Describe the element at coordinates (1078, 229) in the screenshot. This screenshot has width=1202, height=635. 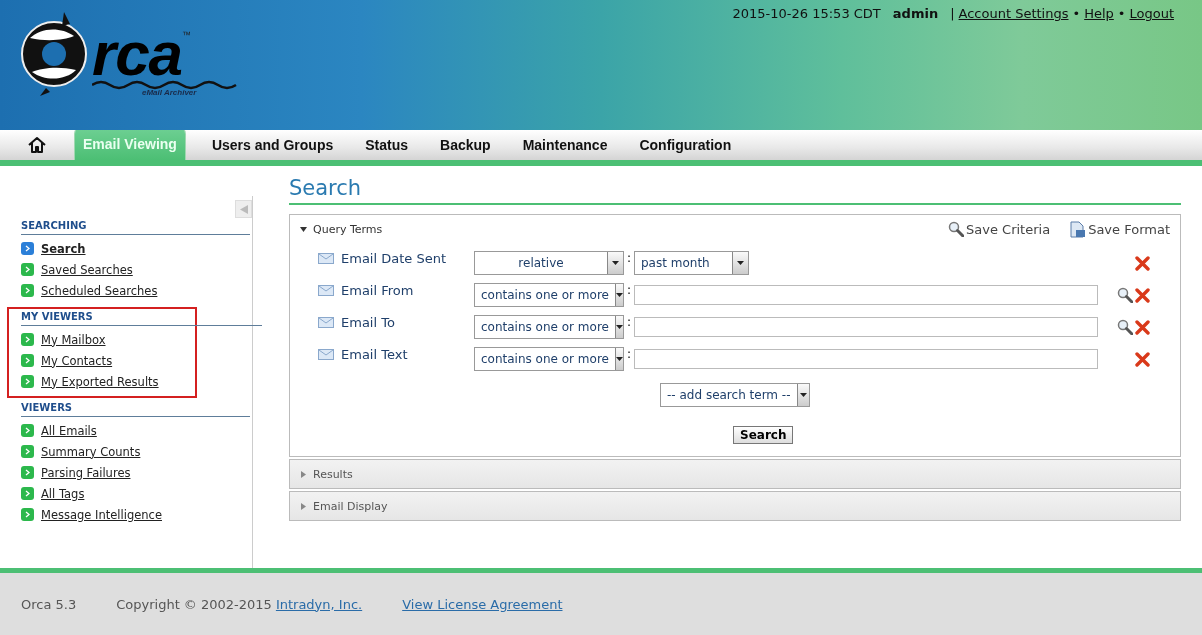
I see `document-save-icon` at that location.